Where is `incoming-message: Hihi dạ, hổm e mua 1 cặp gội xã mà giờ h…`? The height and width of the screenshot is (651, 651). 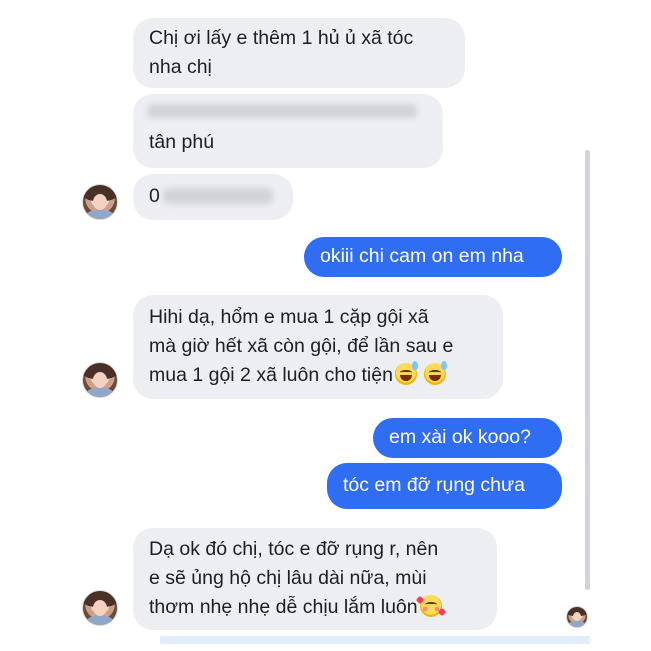
incoming-message: Hihi dạ, hổm e mua 1 cặp gội xã mà giờ h… is located at coordinates (318, 347).